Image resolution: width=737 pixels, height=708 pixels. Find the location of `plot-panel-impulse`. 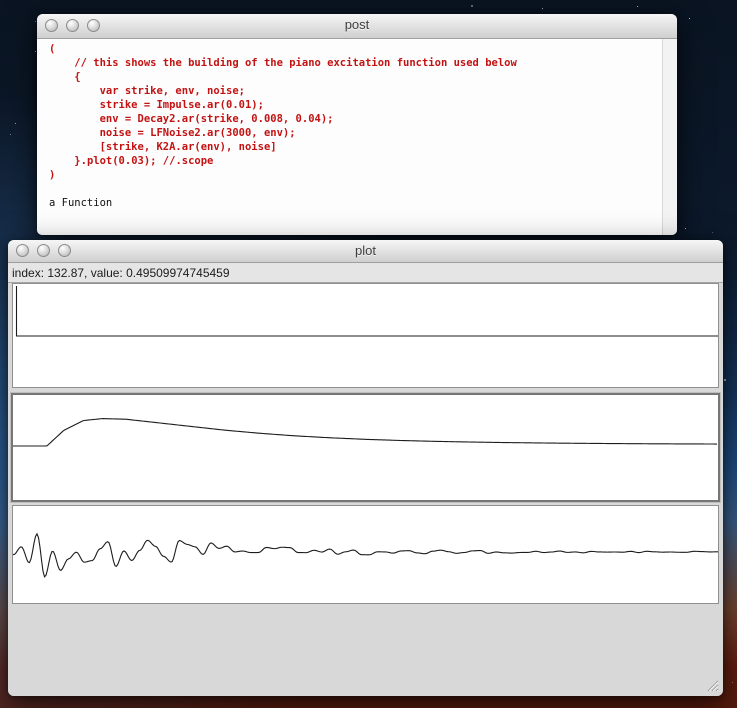

plot-panel-impulse is located at coordinates (365, 335).